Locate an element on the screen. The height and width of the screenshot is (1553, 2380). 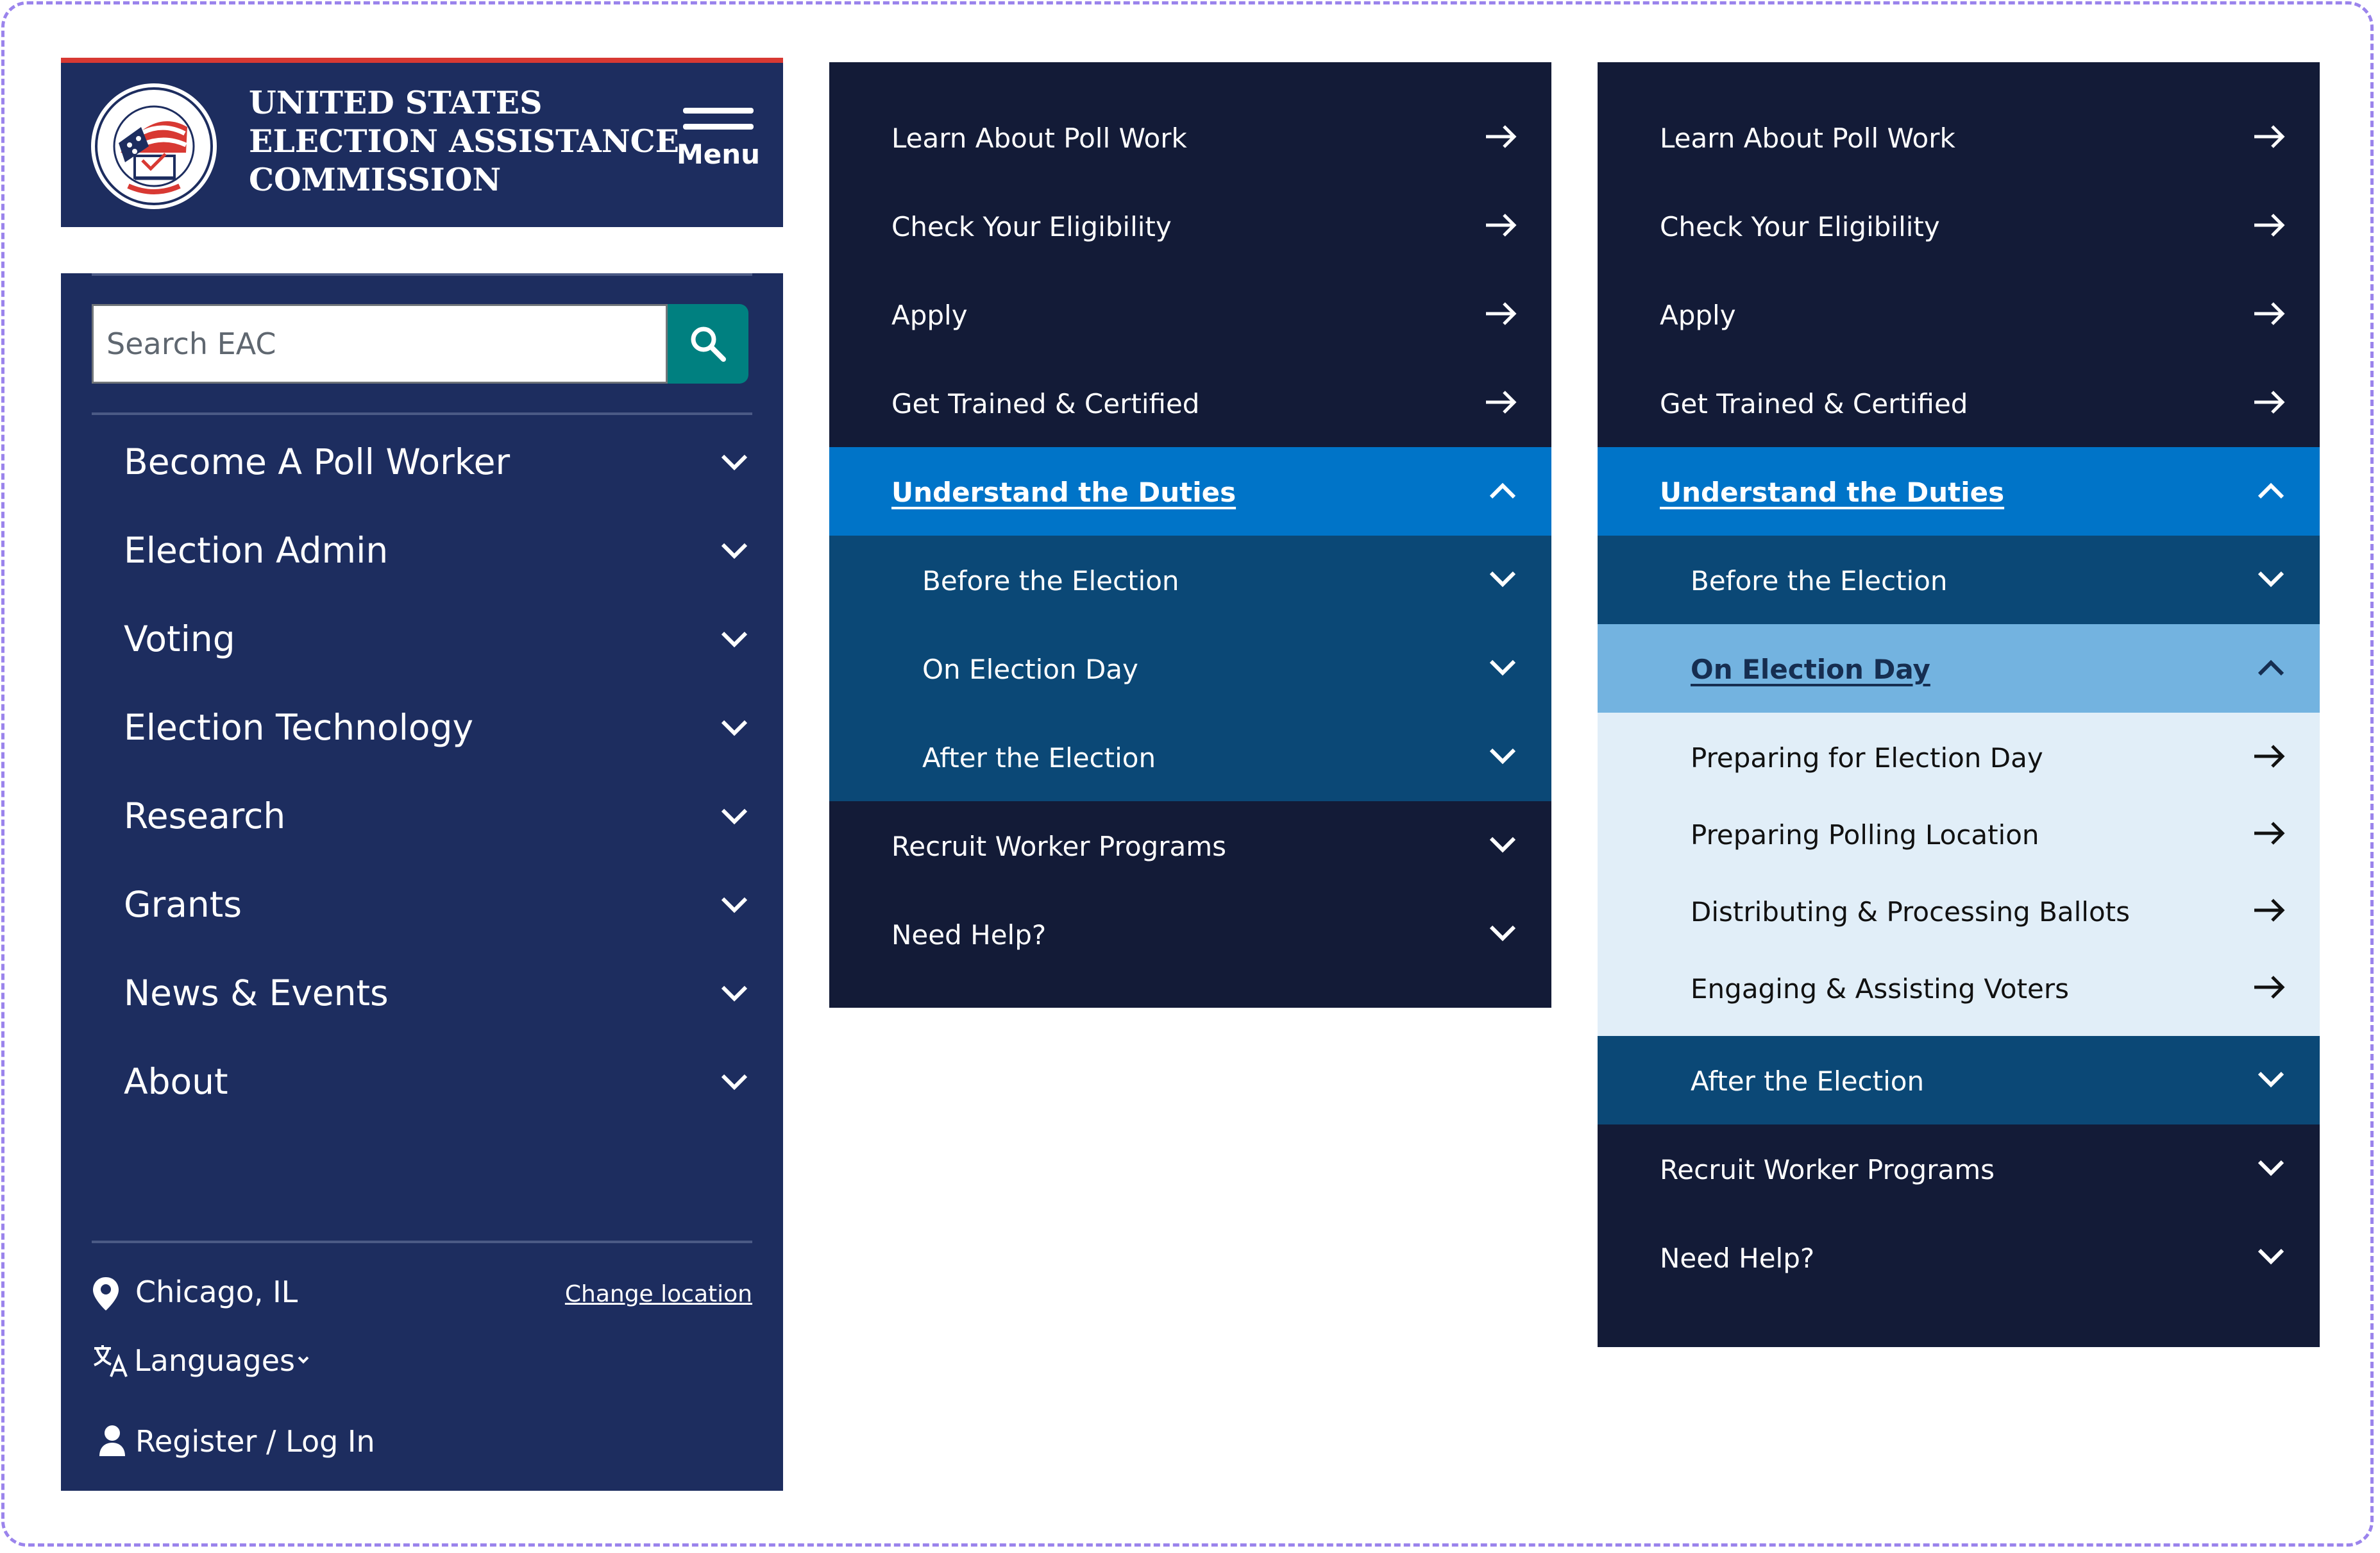
map-pin-icon is located at coordinates (106, 1294).